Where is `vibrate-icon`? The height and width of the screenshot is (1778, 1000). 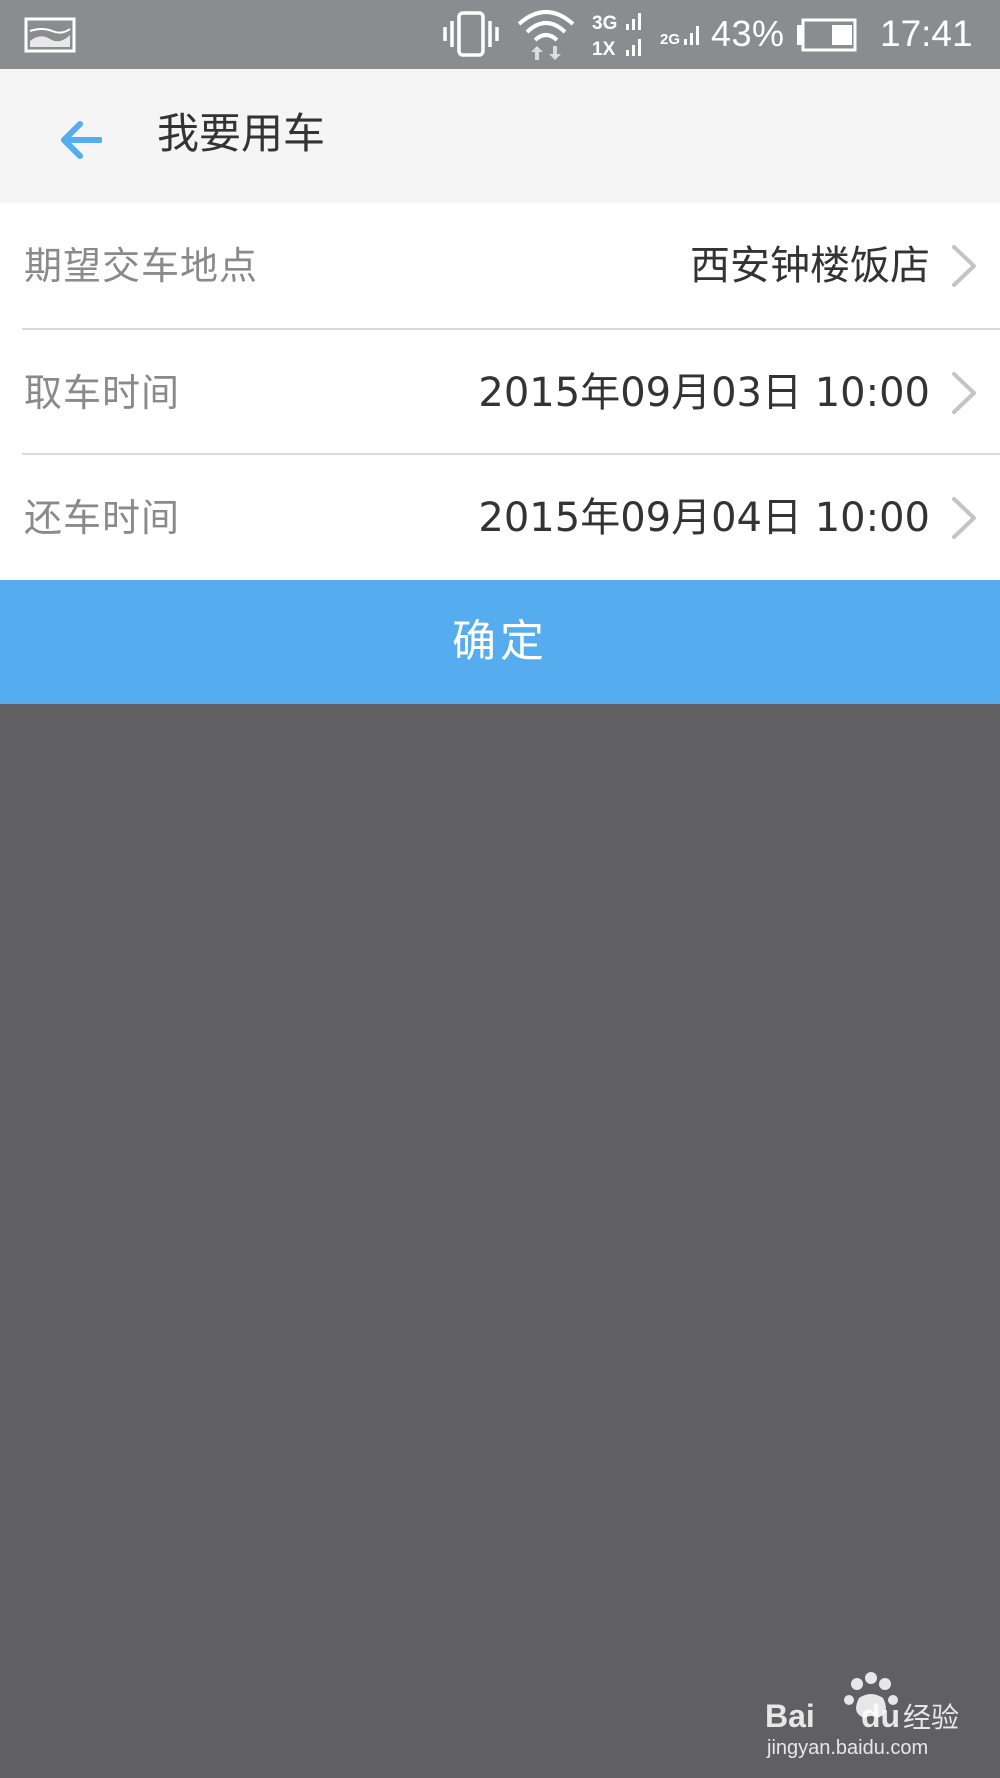
vibrate-icon is located at coordinates (471, 36).